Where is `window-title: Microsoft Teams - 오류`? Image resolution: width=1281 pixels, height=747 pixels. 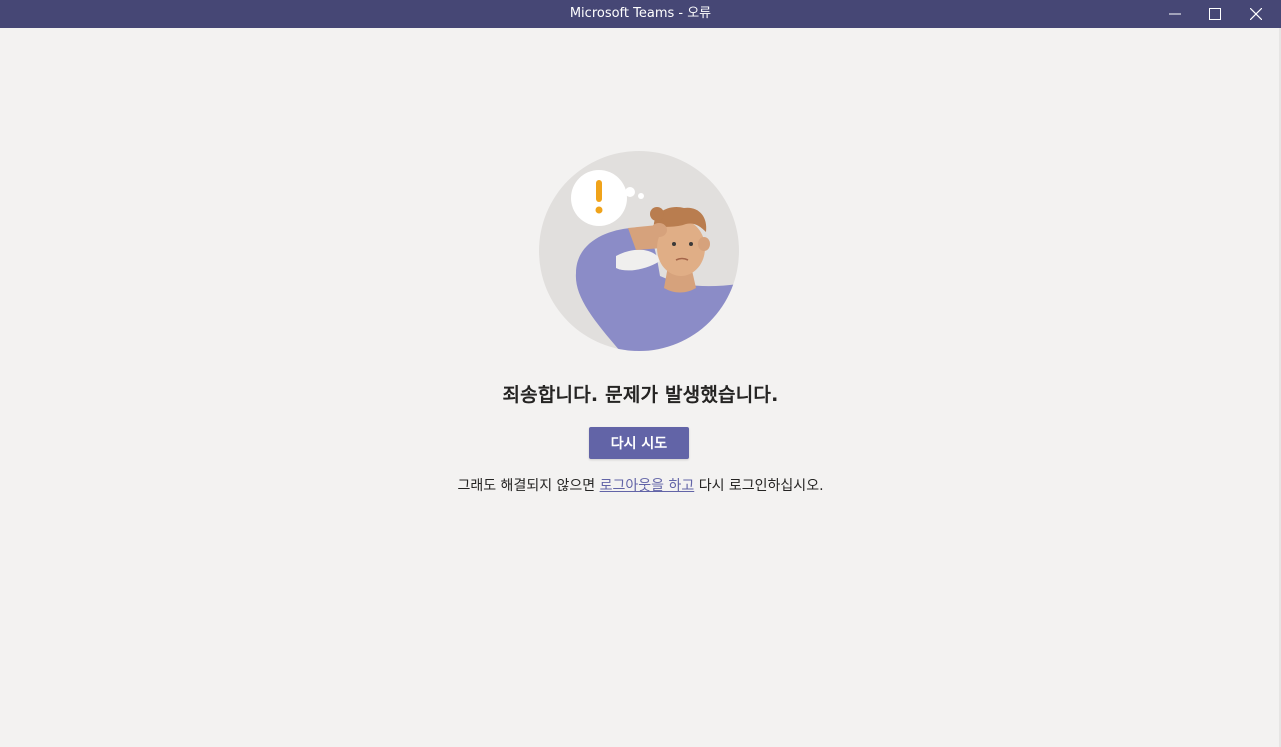 window-title: Microsoft Teams - 오류 is located at coordinates (640, 13).